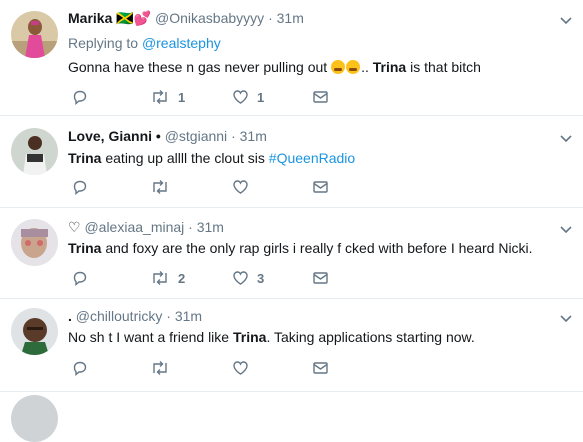 The image size is (583, 442). Describe the element at coordinates (105, 43) in the screenshot. I see `replying-to-label: Replying to` at that location.